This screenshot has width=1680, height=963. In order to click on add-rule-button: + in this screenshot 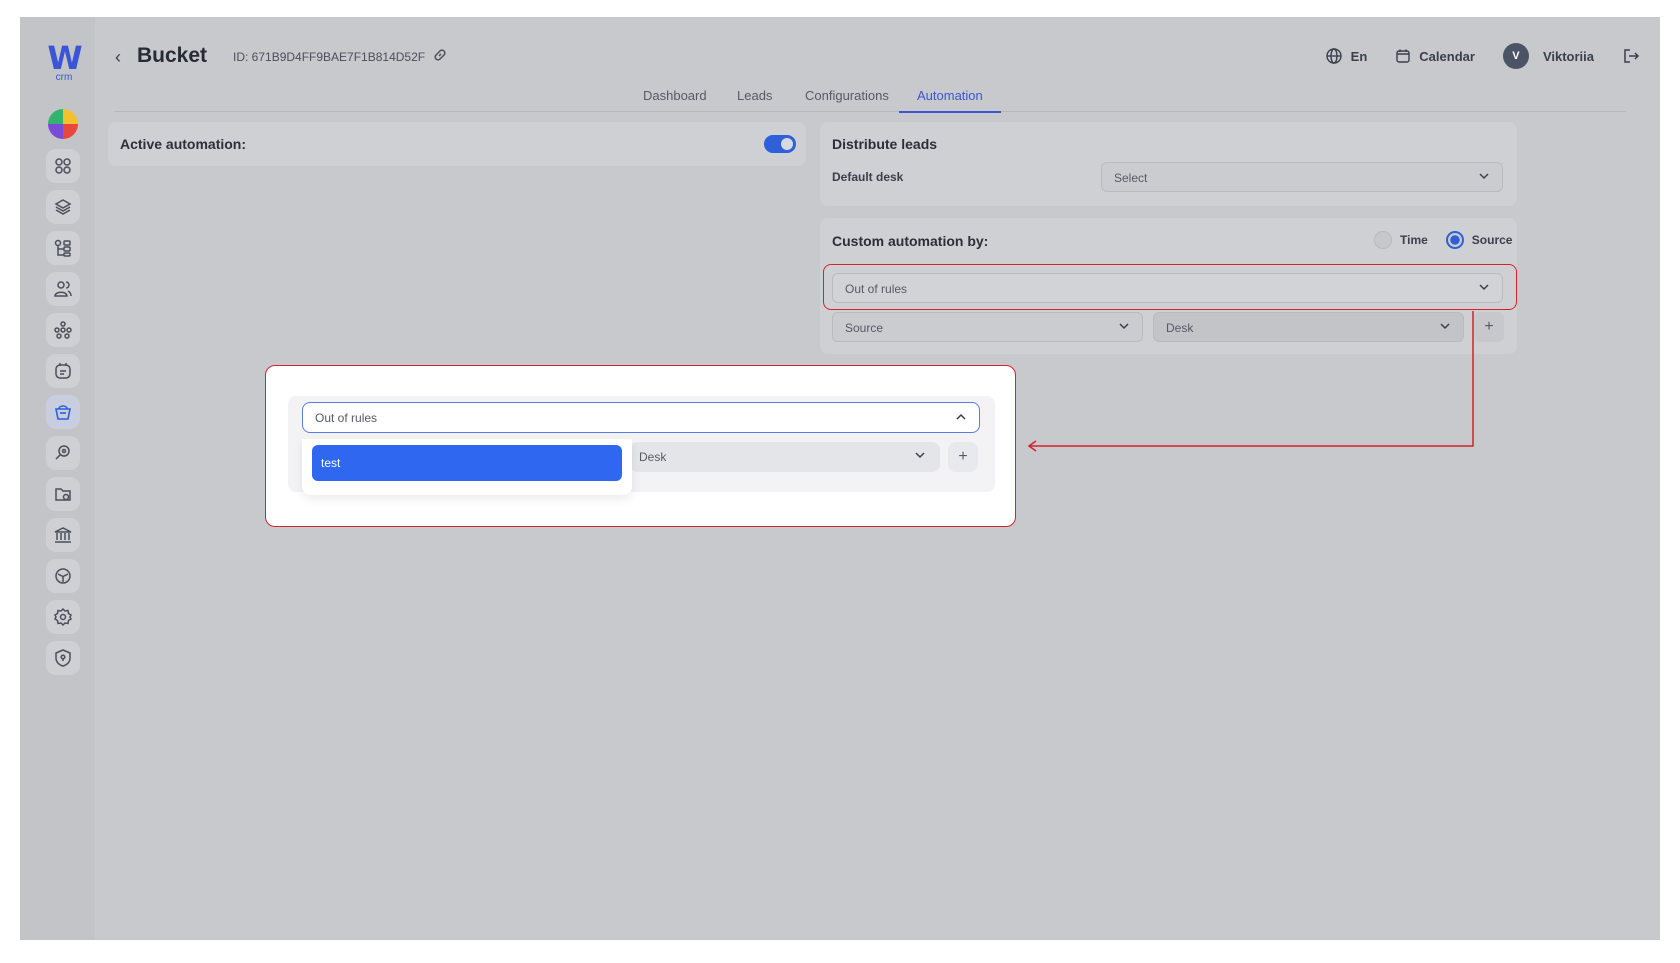, I will do `click(1489, 327)`.